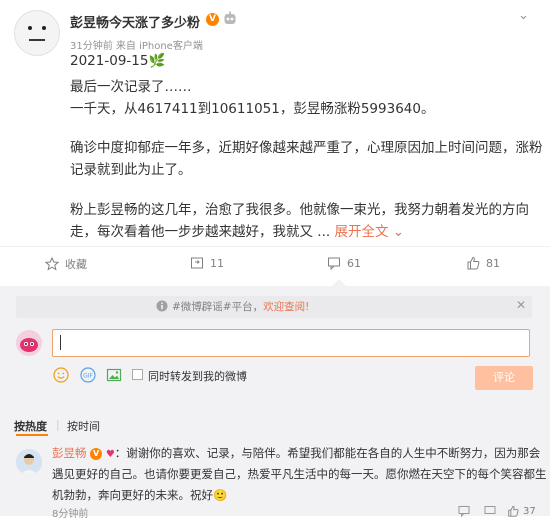  What do you see at coordinates (230, 17) in the screenshot?
I see `robot-icon` at bounding box center [230, 17].